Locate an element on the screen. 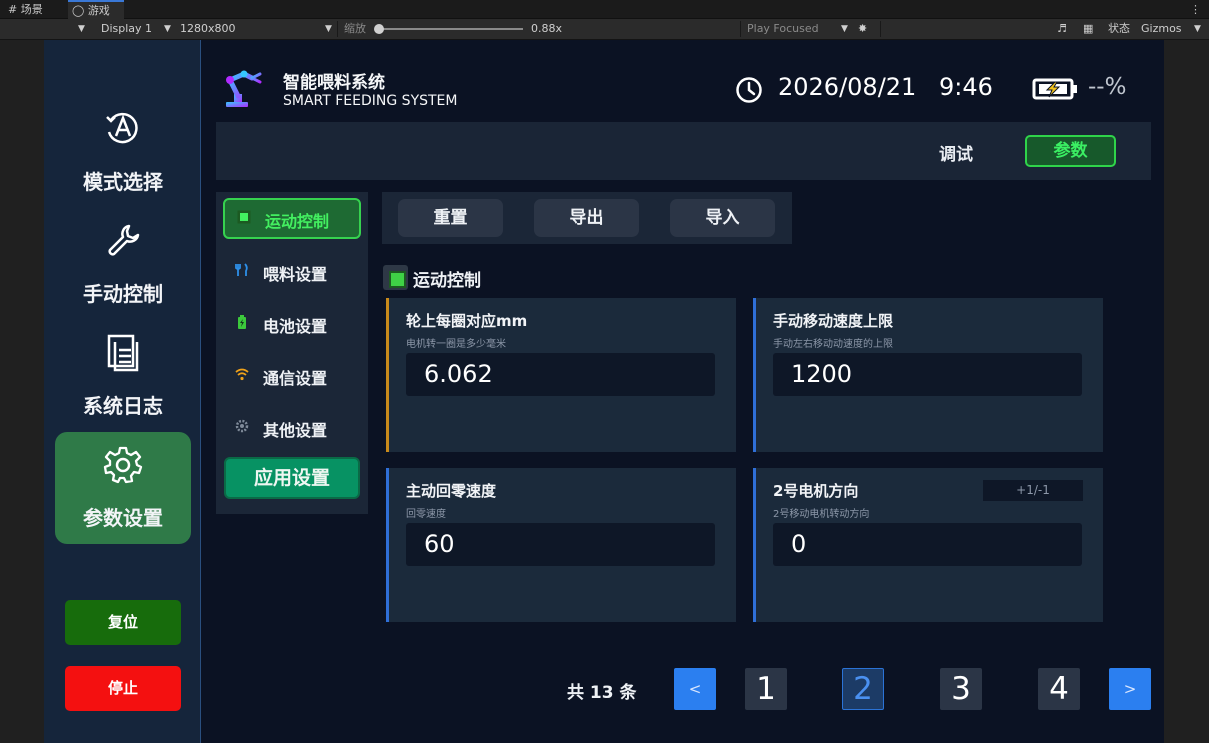  gizmos-toggle: Gizmos is located at coordinates (1161, 29).